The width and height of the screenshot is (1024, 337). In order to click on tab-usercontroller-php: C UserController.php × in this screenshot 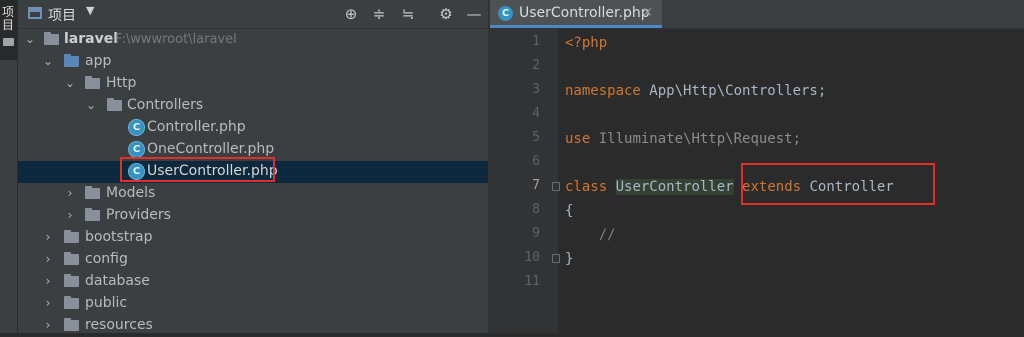, I will do `click(576, 14)`.